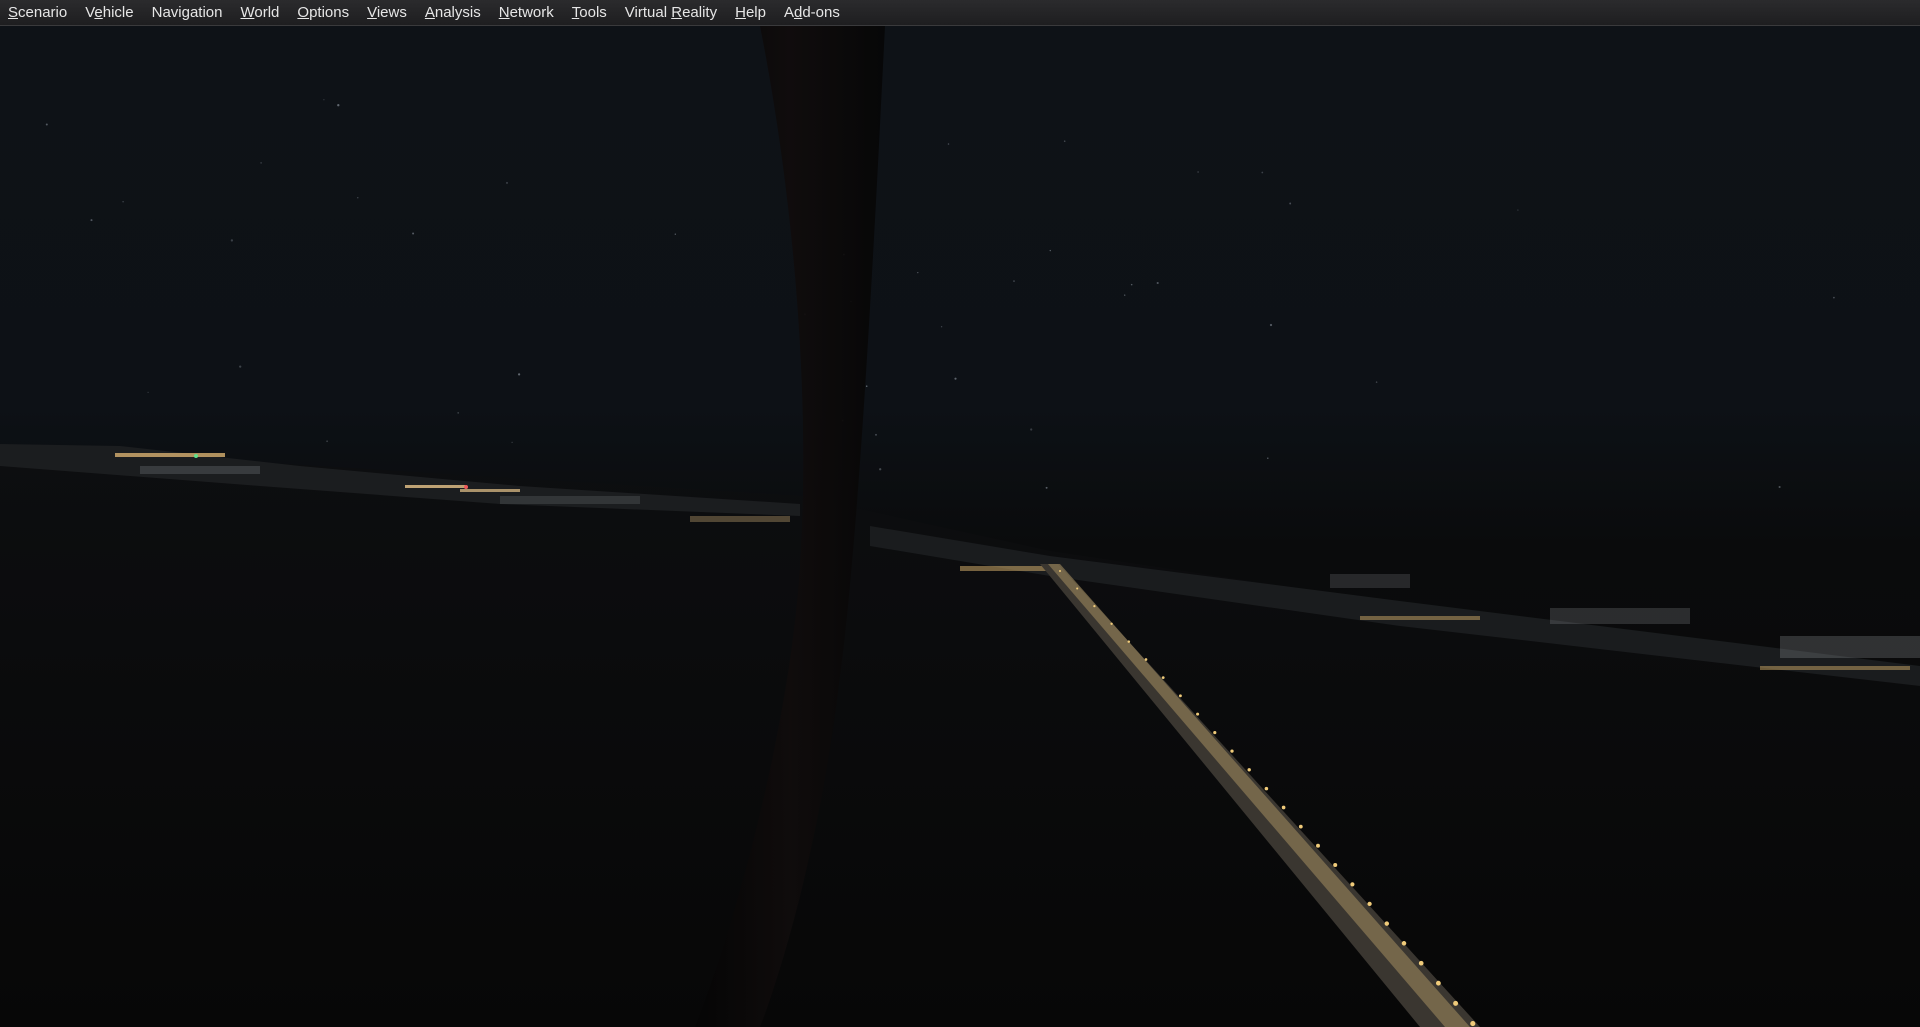  What do you see at coordinates (672, 12) in the screenshot?
I see `menu-virtual-reality: Virtual Reality` at bounding box center [672, 12].